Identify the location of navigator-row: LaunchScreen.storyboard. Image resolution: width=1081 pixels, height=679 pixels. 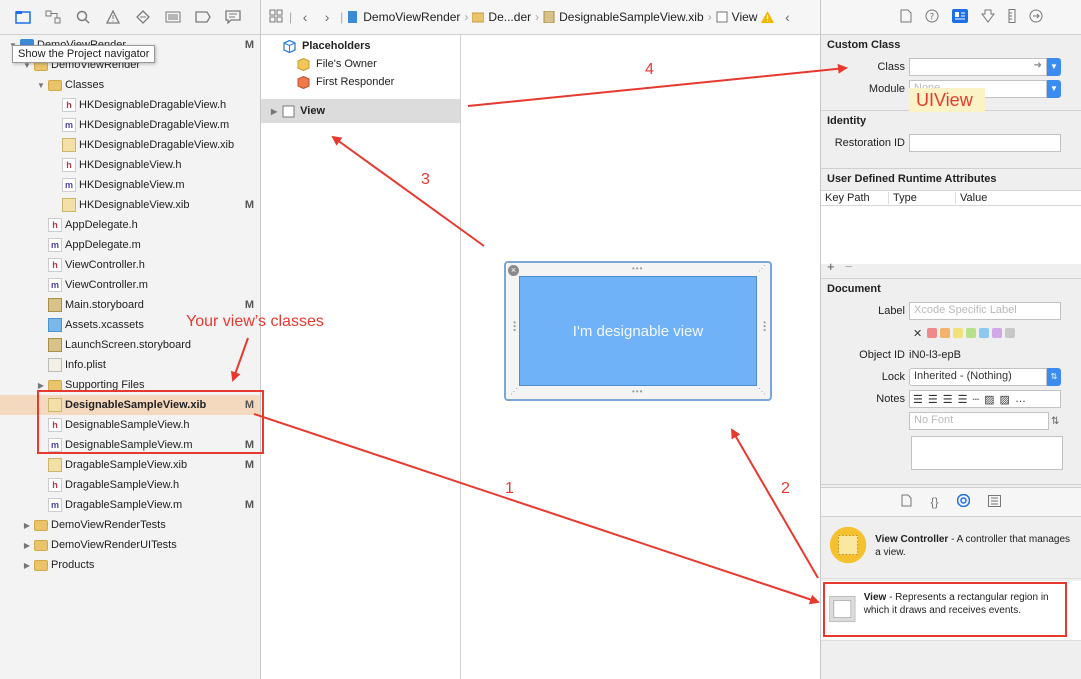
(130, 345).